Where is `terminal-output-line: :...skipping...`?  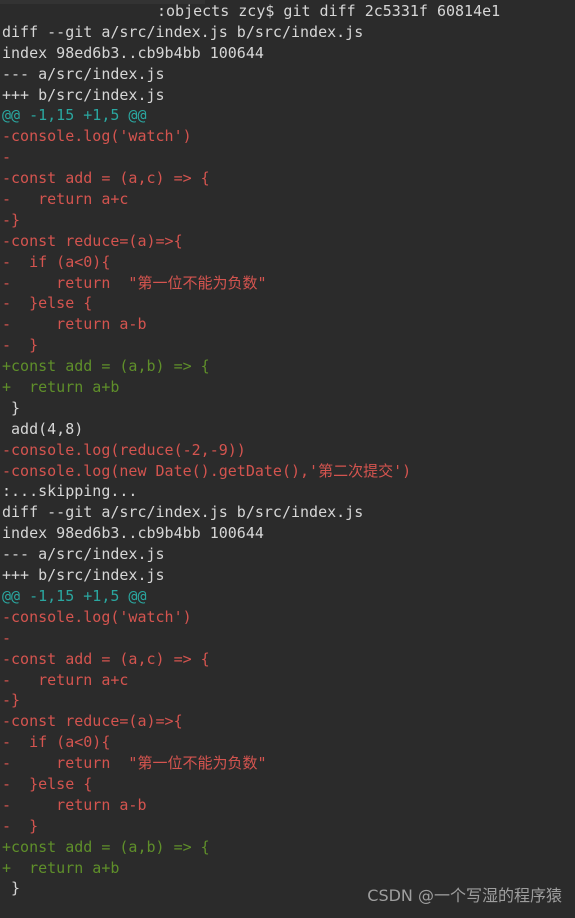 terminal-output-line: :...skipping... is located at coordinates (70, 491).